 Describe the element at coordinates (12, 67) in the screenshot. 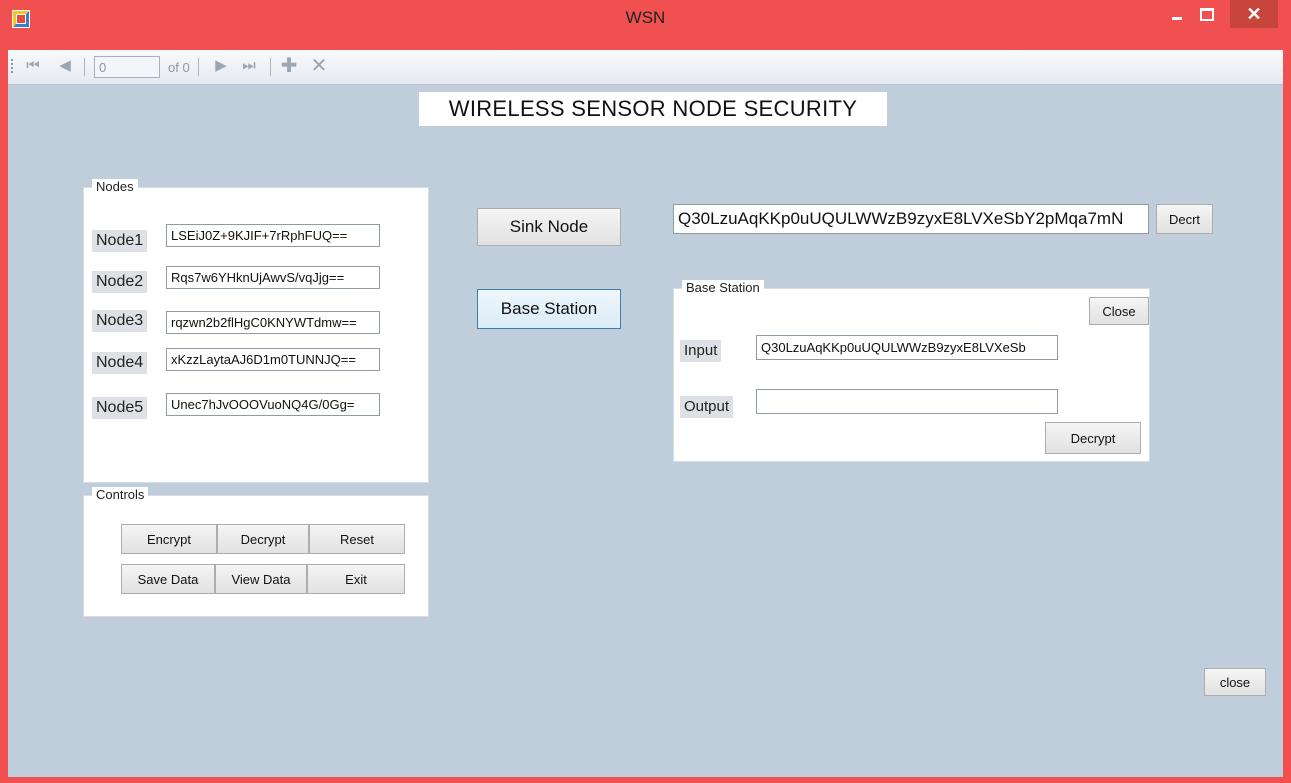

I see `toolbar-grip-icon` at that location.